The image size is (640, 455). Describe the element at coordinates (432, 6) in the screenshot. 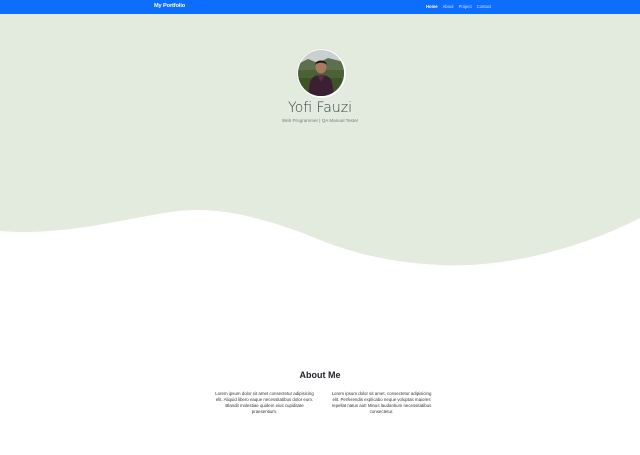

I see `nav-link-home: Home` at that location.